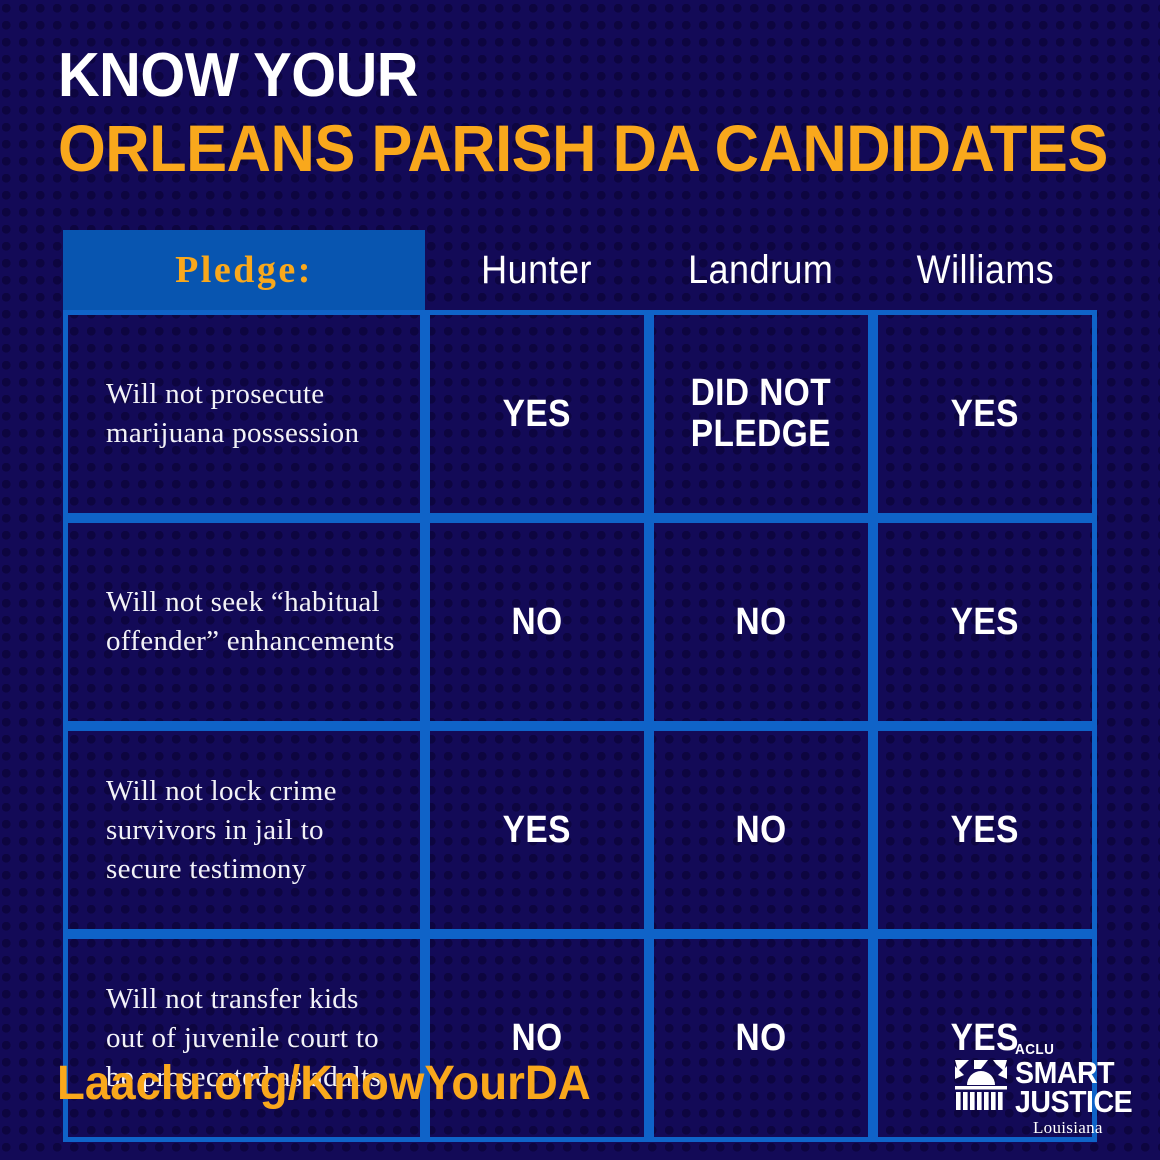 The height and width of the screenshot is (1160, 1160). Describe the element at coordinates (324, 1083) in the screenshot. I see `campaign-url: Laaclu.org/KnowYourDA` at that location.